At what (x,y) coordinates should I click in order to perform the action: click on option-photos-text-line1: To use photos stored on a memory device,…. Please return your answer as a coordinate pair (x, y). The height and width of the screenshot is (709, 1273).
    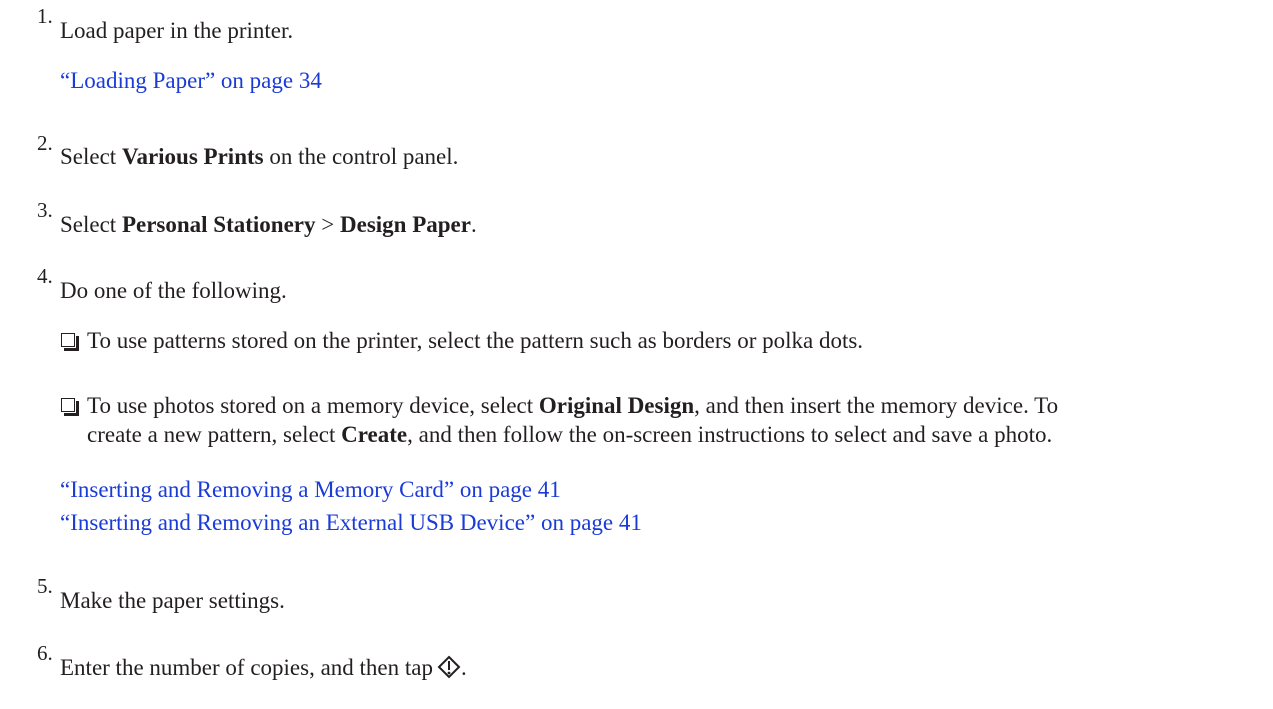
    Looking at the image, I should click on (573, 405).